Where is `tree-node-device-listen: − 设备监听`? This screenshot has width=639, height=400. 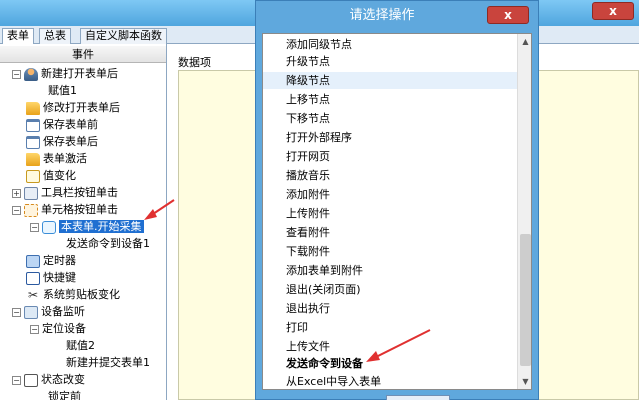
tree-node-device-listen: − 设备监听 is located at coordinates (48, 311).